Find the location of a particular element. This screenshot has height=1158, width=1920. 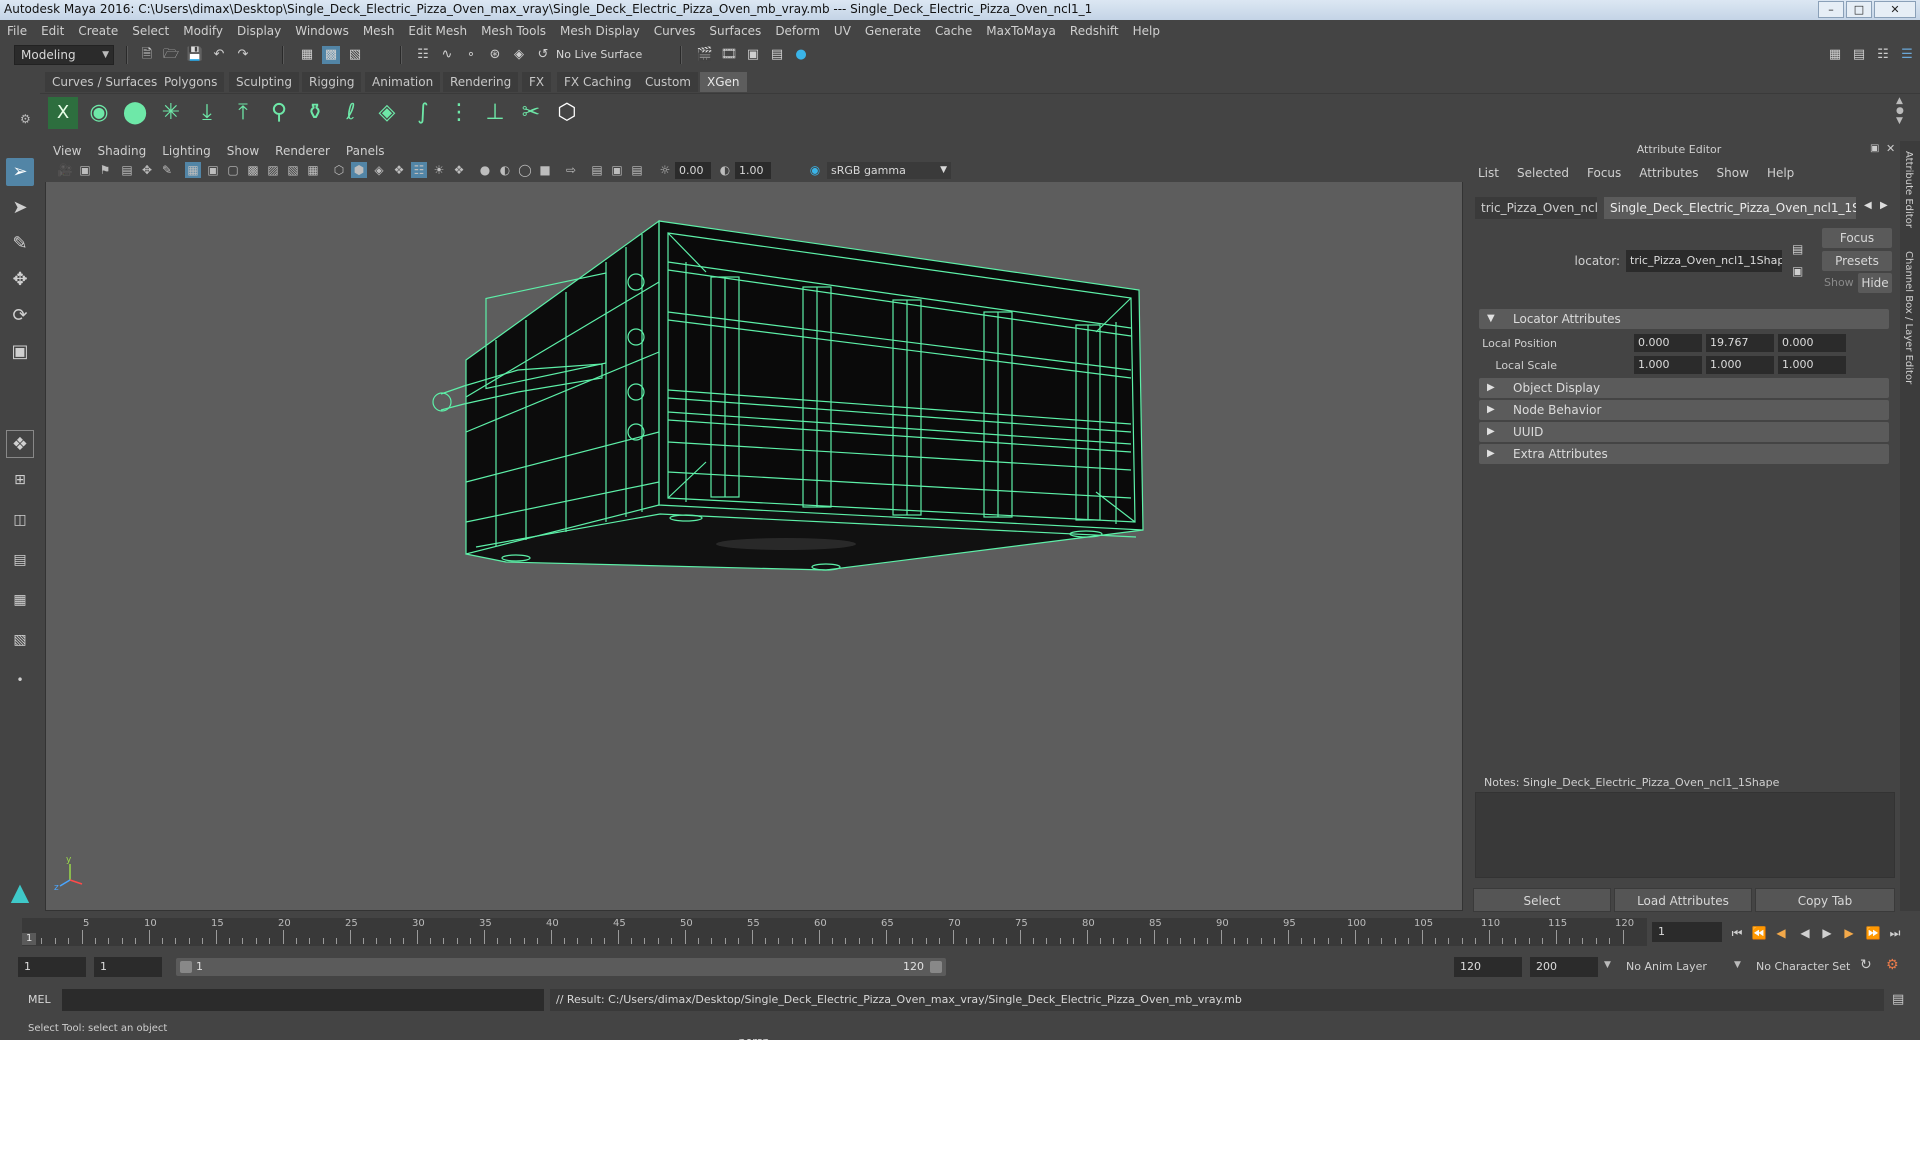

xgen-rebuild-icon: ⋮ is located at coordinates (459, 113).